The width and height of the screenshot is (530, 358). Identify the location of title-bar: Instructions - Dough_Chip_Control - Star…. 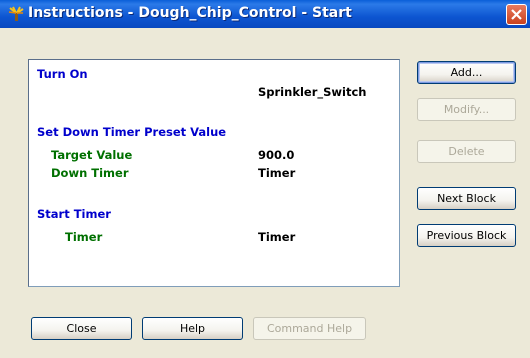
(265, 14).